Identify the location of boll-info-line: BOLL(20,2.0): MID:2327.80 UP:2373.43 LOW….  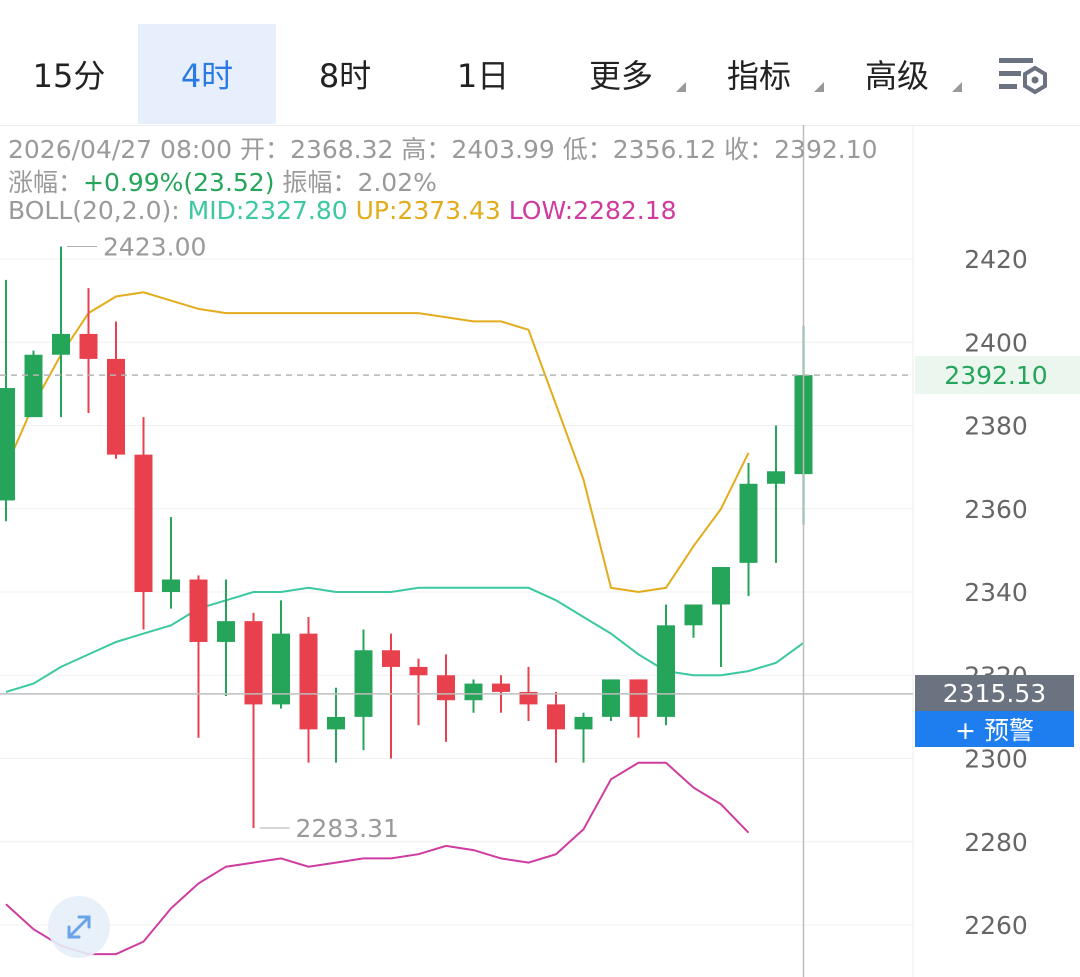
(342, 210).